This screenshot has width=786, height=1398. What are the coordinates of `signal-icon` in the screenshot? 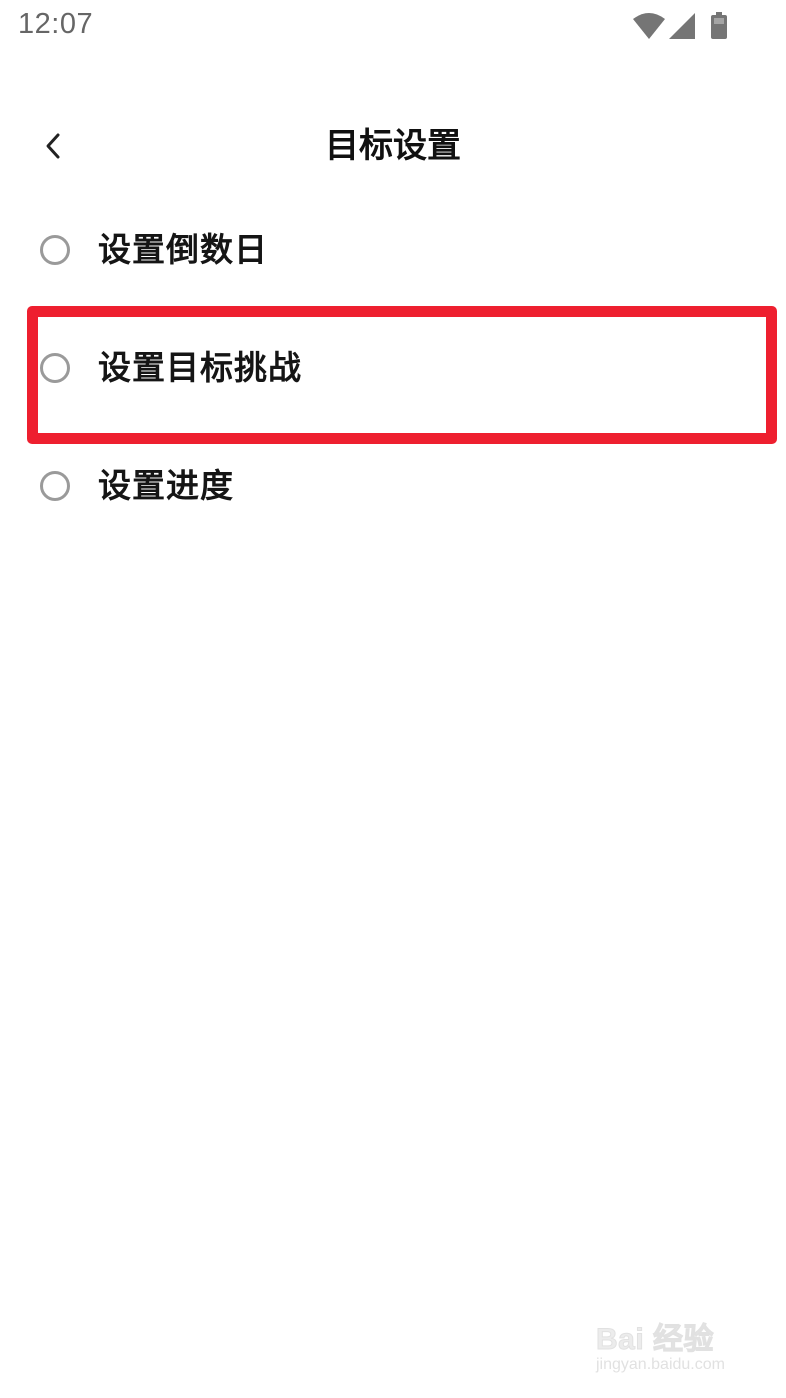 It's located at (682, 26).